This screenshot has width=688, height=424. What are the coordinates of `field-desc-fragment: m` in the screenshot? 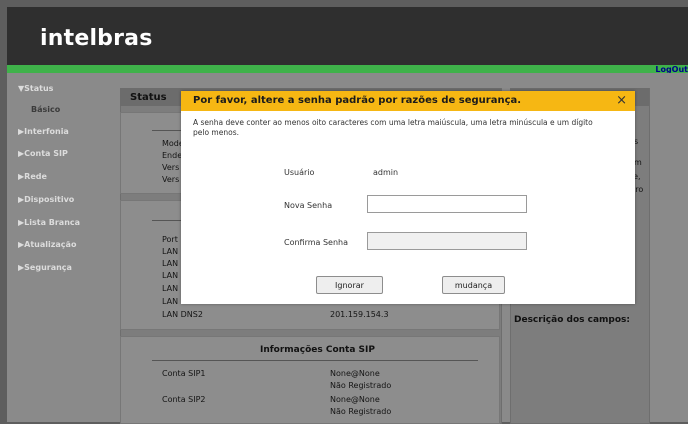 It's located at (638, 162).